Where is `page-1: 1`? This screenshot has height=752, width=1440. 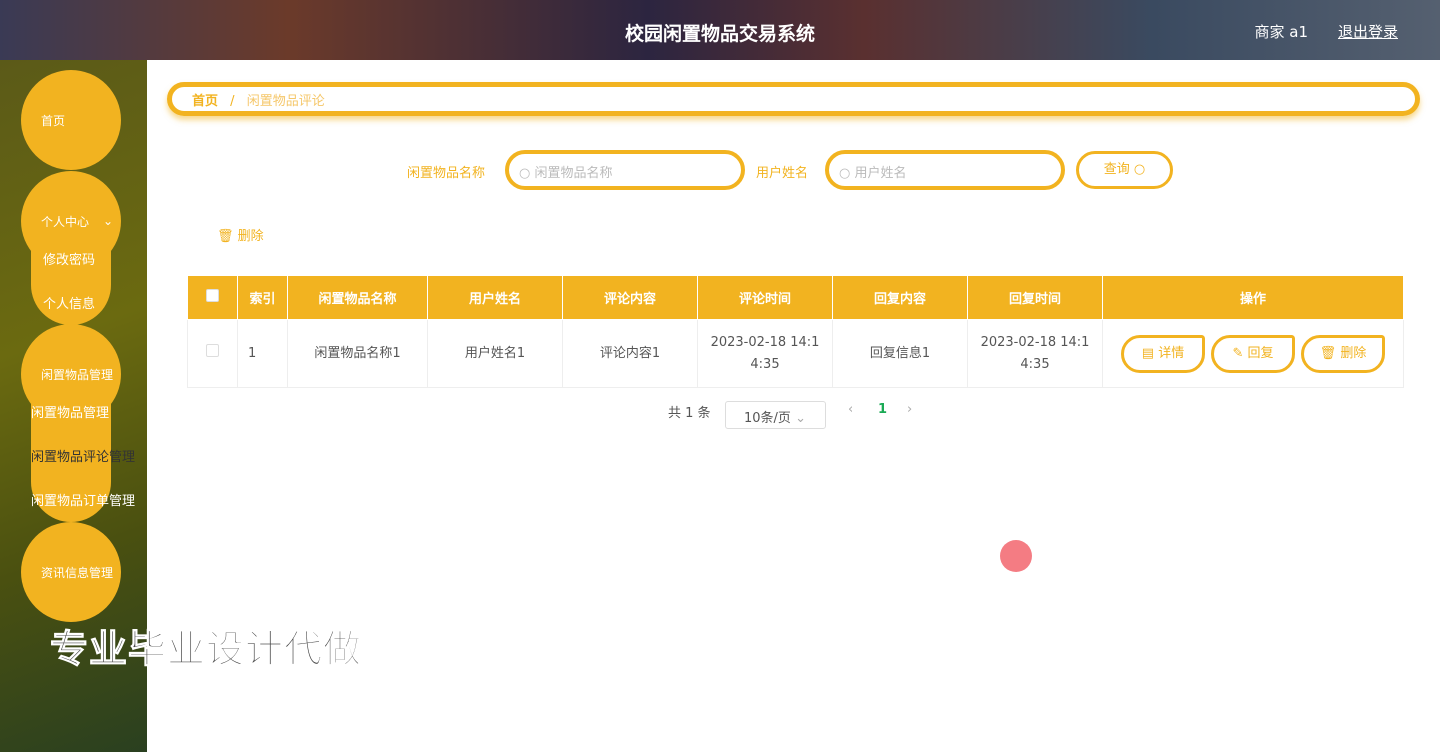 page-1: 1 is located at coordinates (882, 409).